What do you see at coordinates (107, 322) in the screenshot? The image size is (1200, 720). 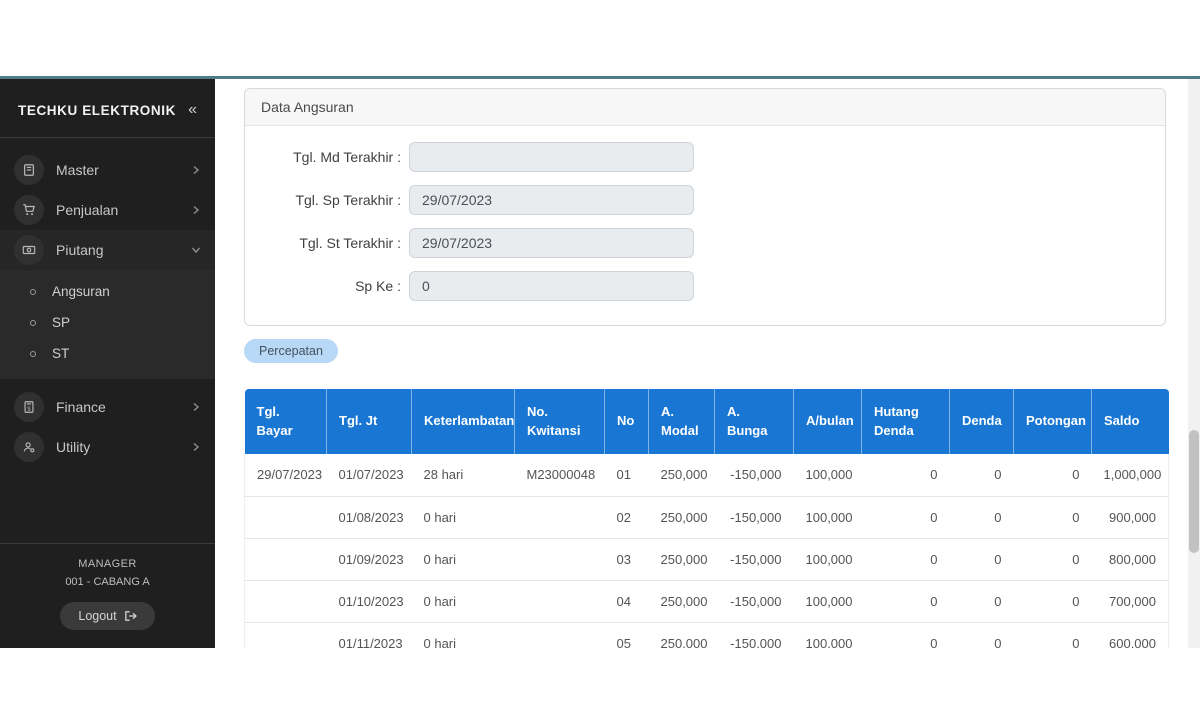 I see `sidebar-item-sp: SP` at bounding box center [107, 322].